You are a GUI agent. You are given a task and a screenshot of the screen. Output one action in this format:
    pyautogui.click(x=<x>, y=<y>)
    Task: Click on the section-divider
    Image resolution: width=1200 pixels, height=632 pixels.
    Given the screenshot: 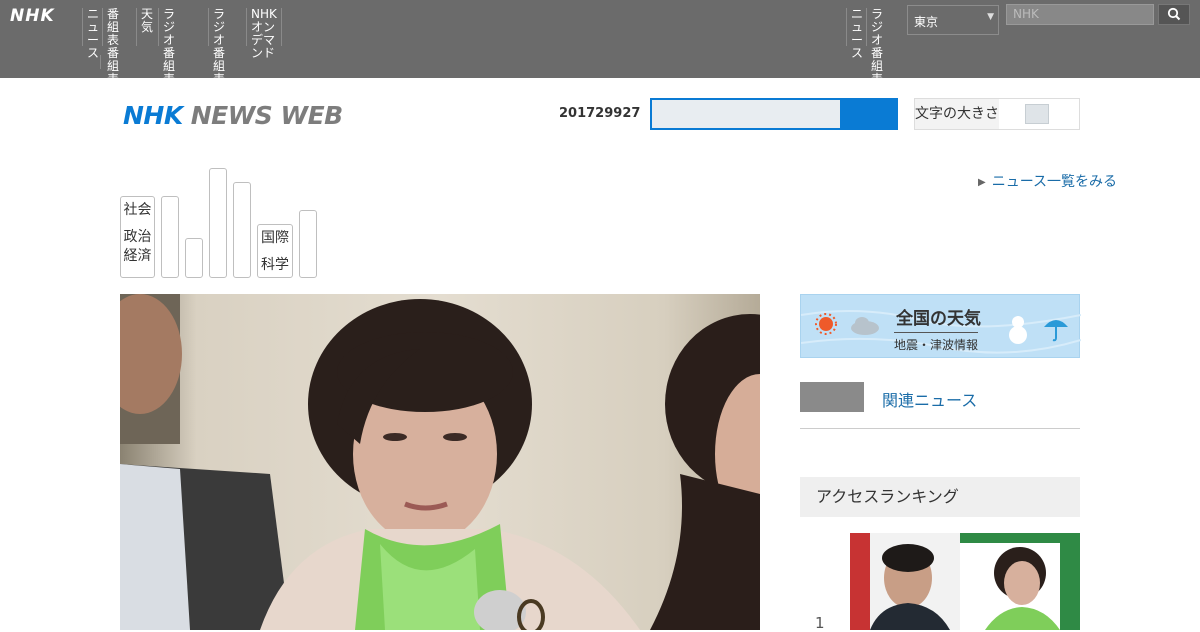 What is the action you would take?
    pyautogui.click(x=940, y=428)
    